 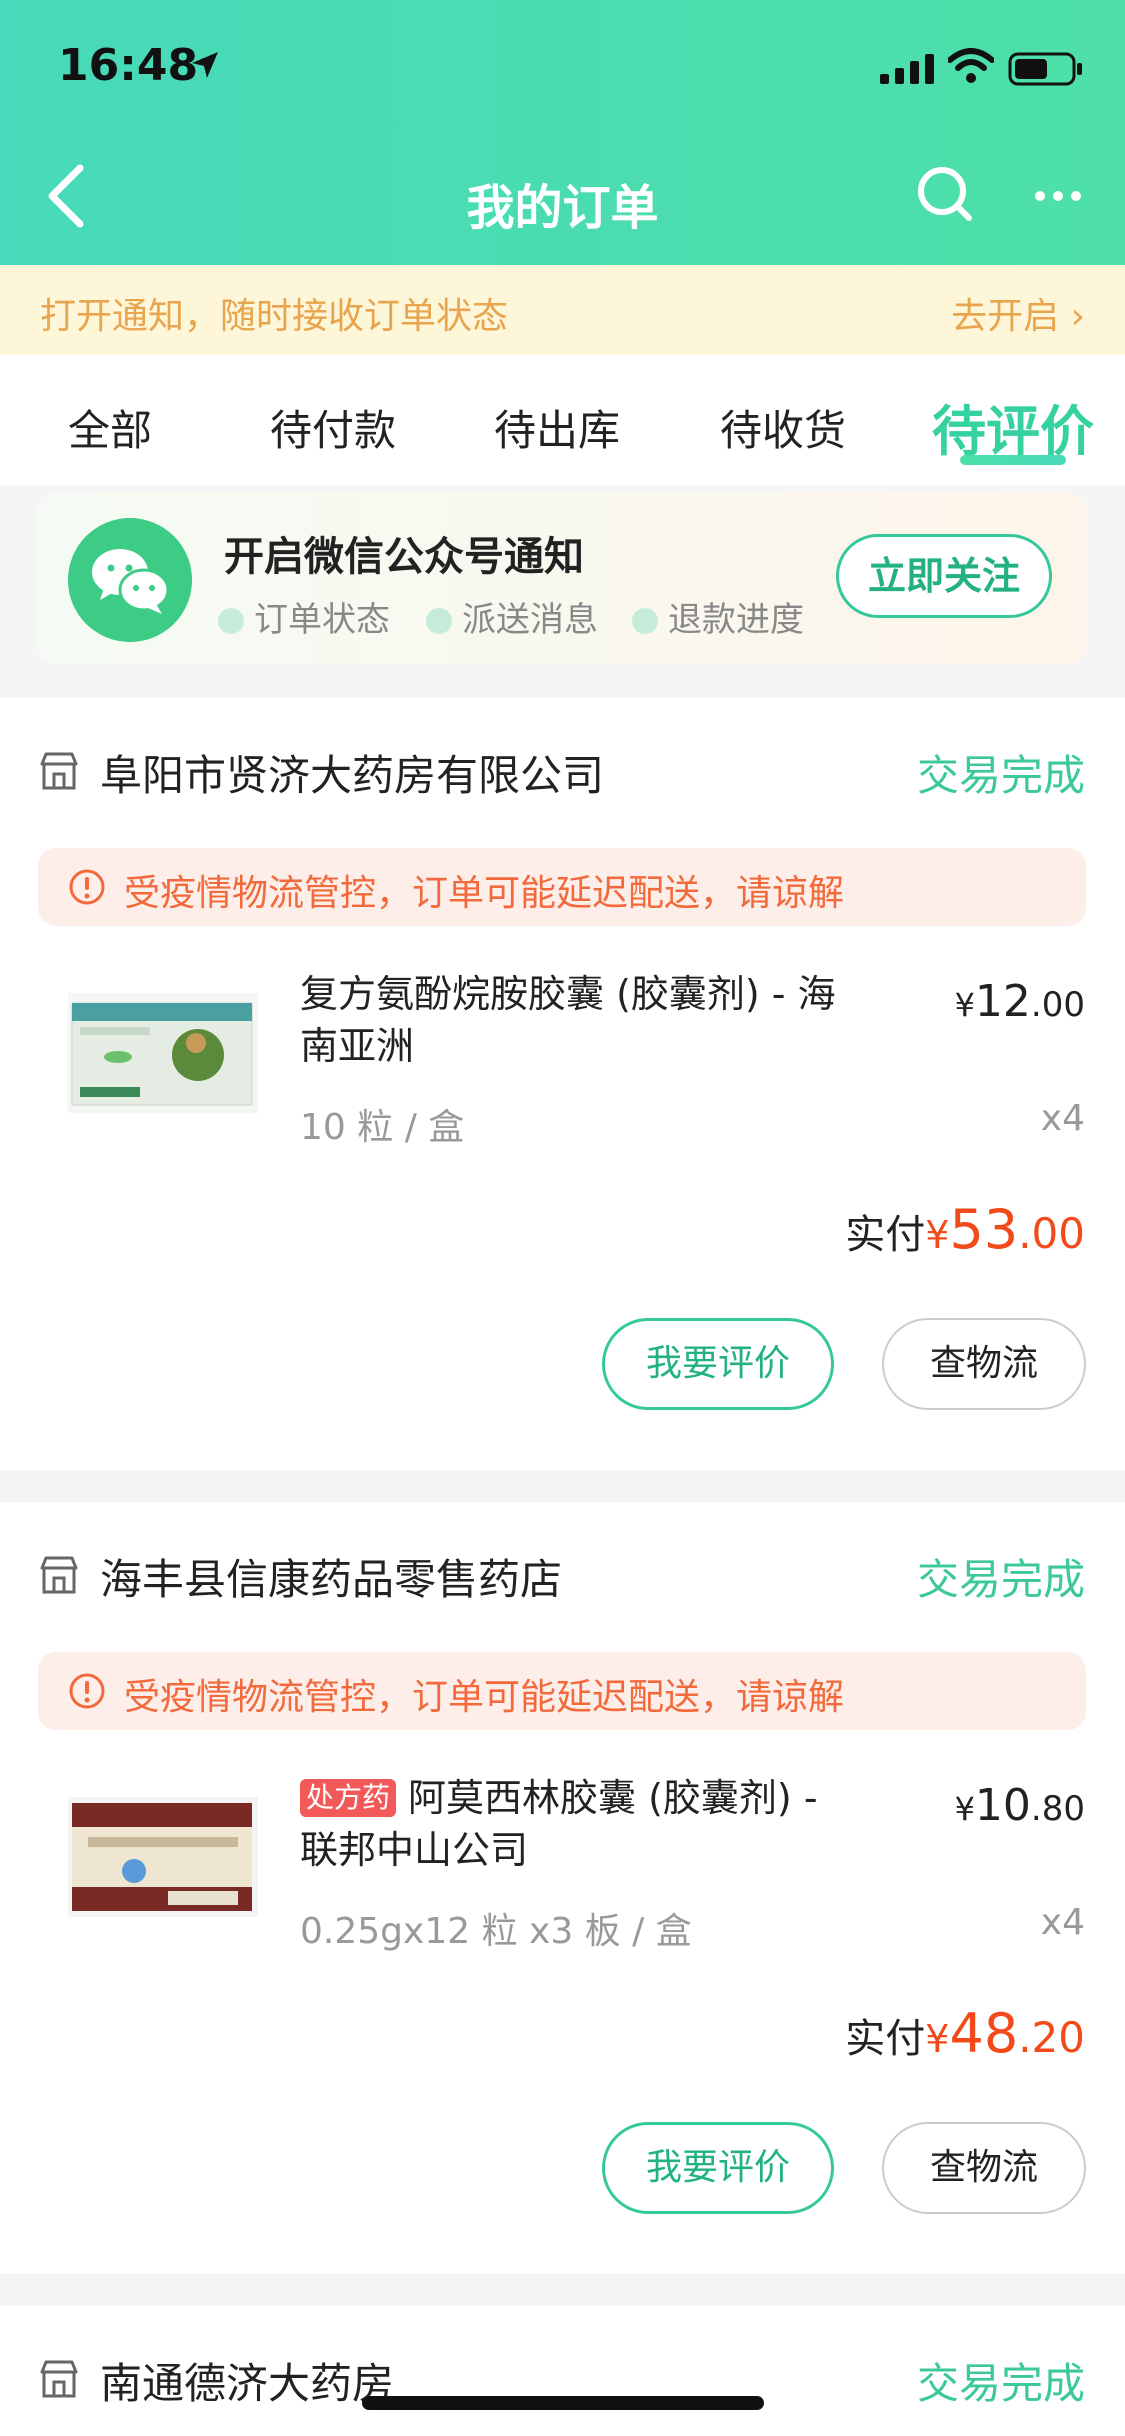 I want to click on battery-icon, so click(x=1045, y=69).